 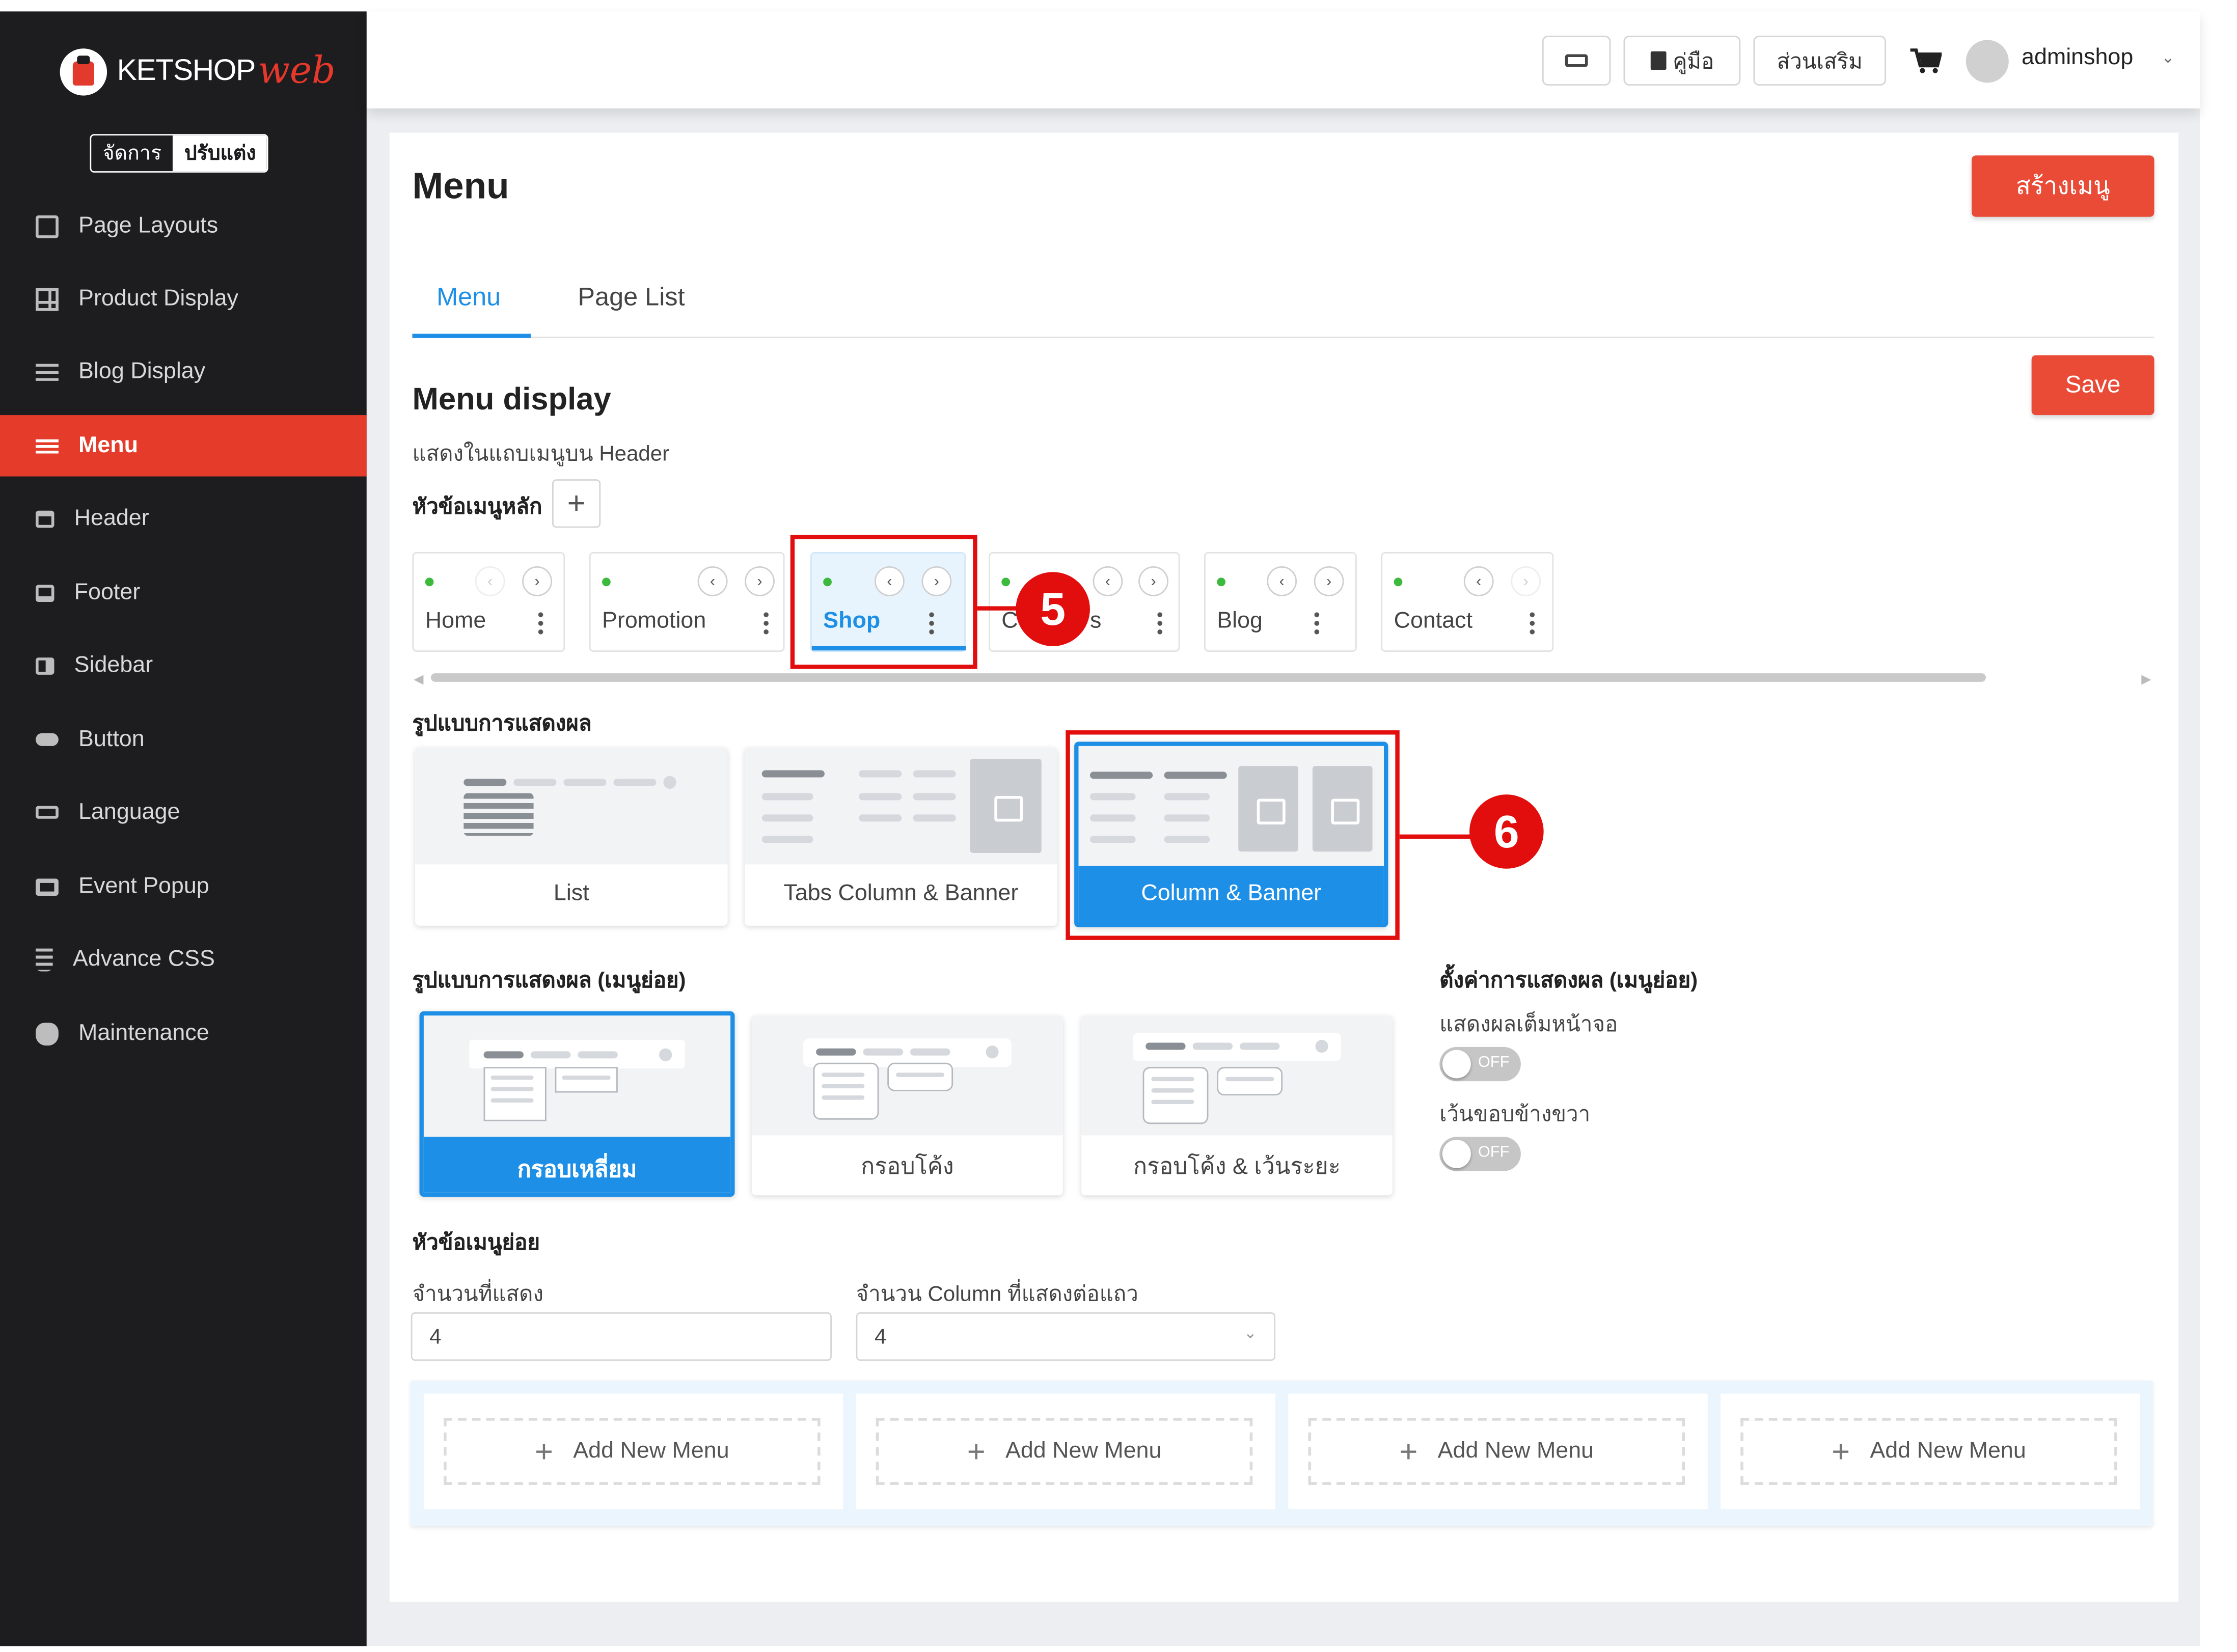 What do you see at coordinates (1066, 1336) in the screenshot?
I see `columns-select: 4 ⌄` at bounding box center [1066, 1336].